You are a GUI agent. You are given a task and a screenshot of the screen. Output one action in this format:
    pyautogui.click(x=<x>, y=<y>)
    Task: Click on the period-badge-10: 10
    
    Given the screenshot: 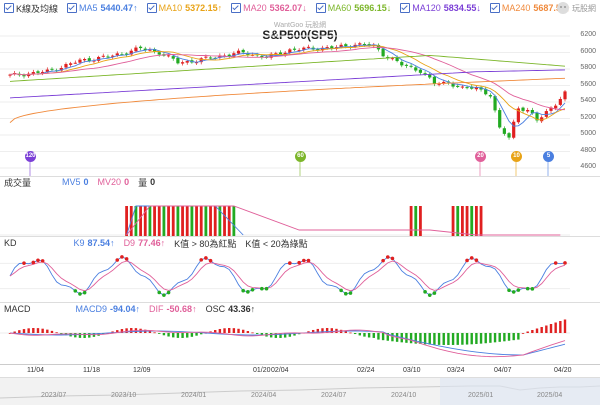 What is the action you would take?
    pyautogui.click(x=516, y=156)
    